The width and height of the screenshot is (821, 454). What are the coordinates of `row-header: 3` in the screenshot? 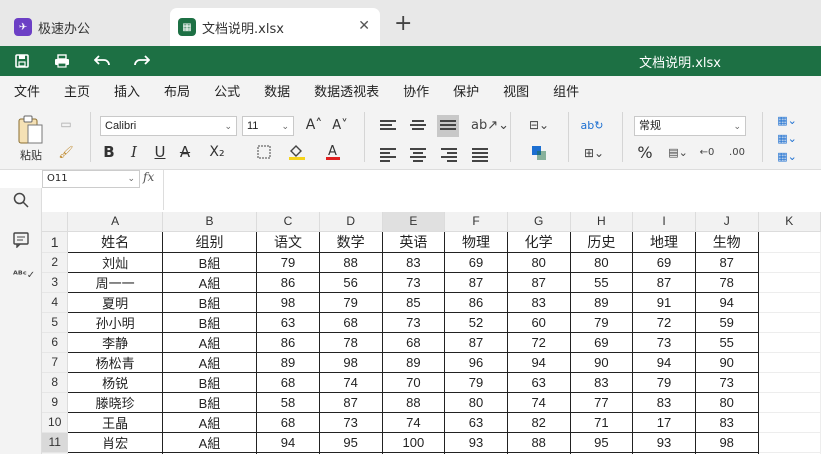 It's located at (55, 282).